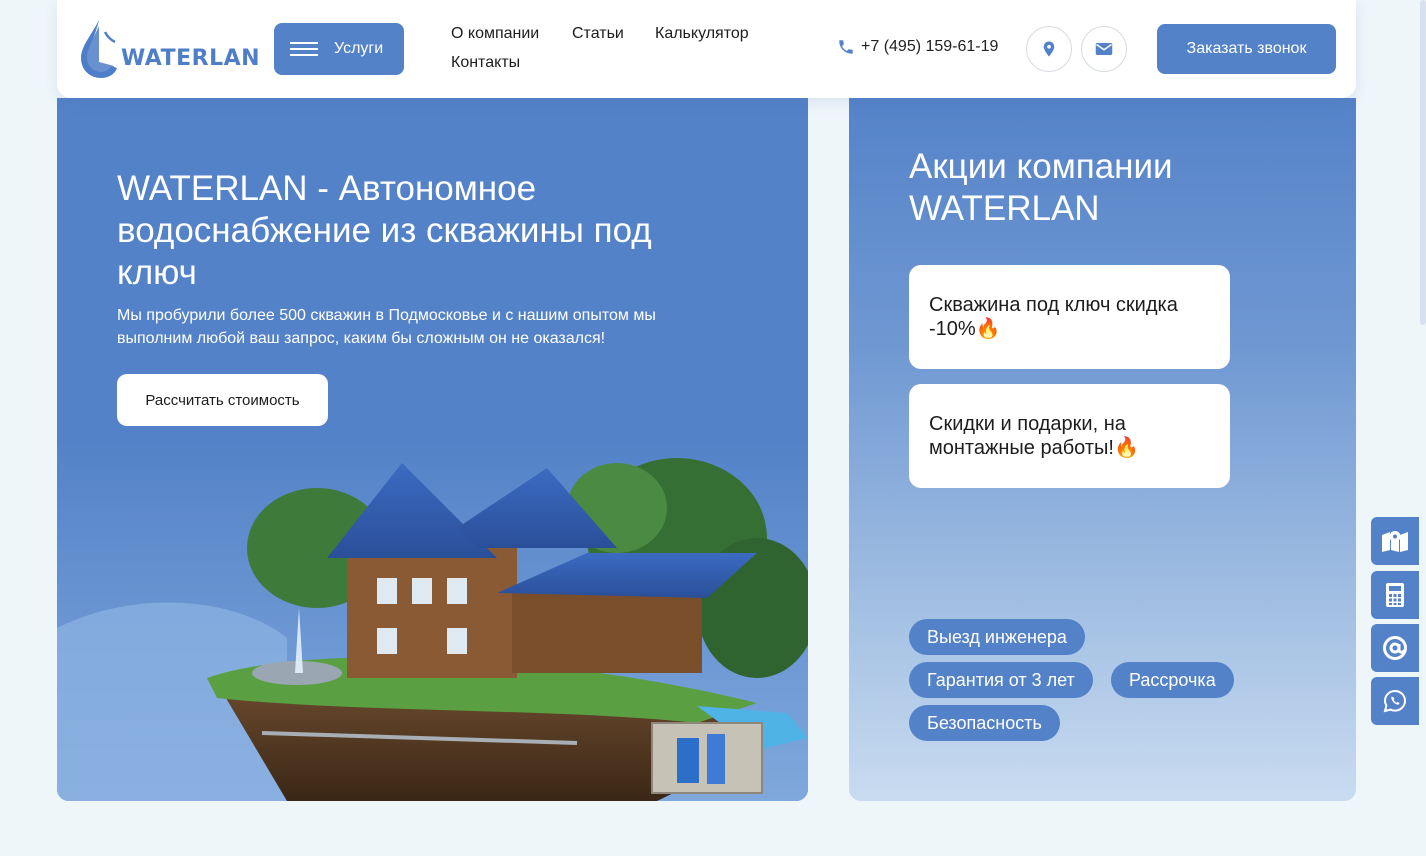 Image resolution: width=1426 pixels, height=856 pixels. What do you see at coordinates (1001, 680) in the screenshot?
I see `tag-warranty: Гарантия от 3 лет` at bounding box center [1001, 680].